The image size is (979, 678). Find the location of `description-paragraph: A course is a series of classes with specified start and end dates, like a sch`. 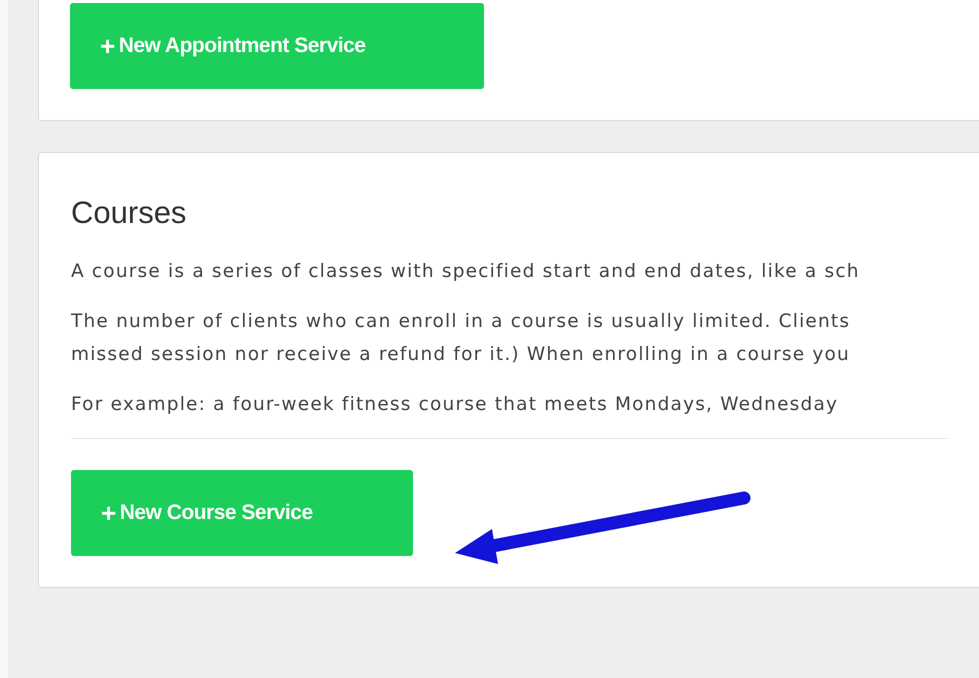

description-paragraph: A course is a series of classes with specified start and end dates, like a sch is located at coordinates (466, 272).